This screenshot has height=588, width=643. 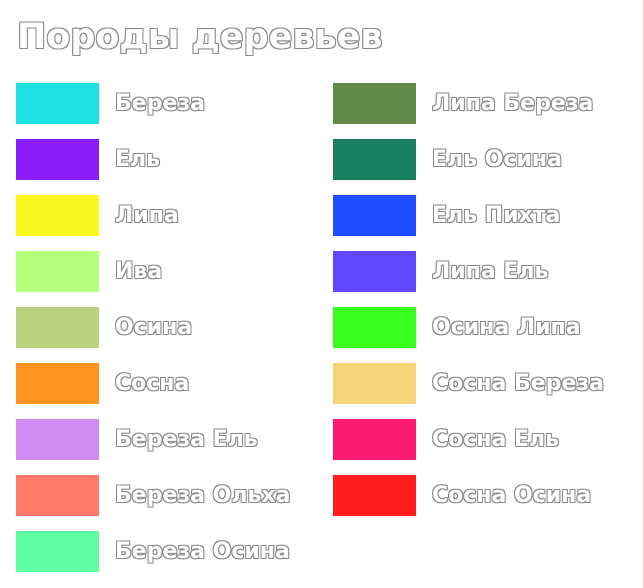 What do you see at coordinates (496, 439) in the screenshot?
I see `legend-label: Сосна Ель` at bounding box center [496, 439].